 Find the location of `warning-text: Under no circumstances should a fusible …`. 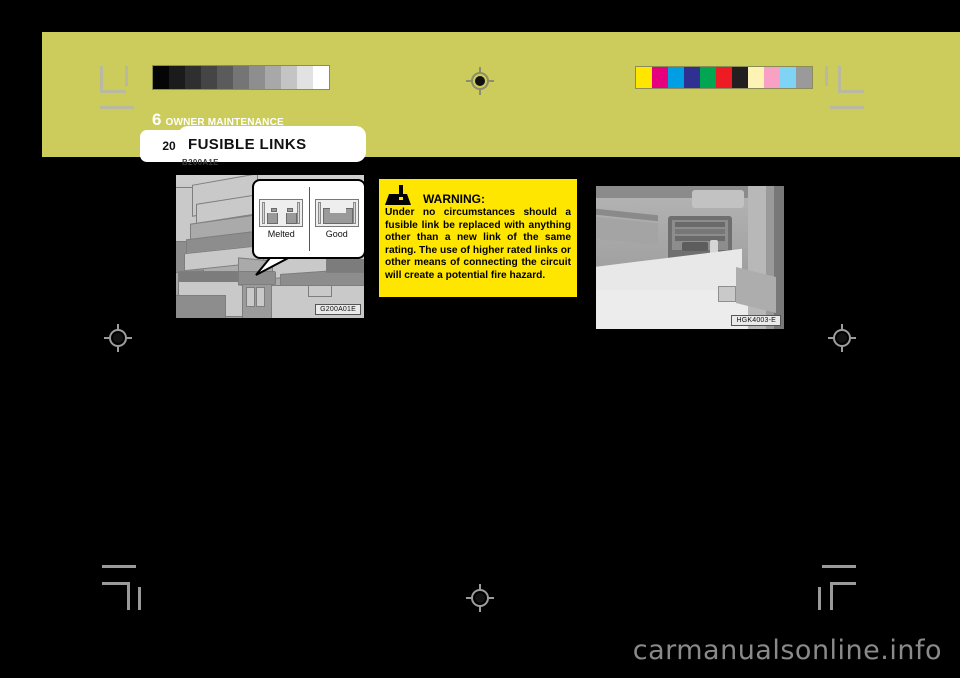

warning-text: Under no circumstances should a fusible … is located at coordinates (478, 244).